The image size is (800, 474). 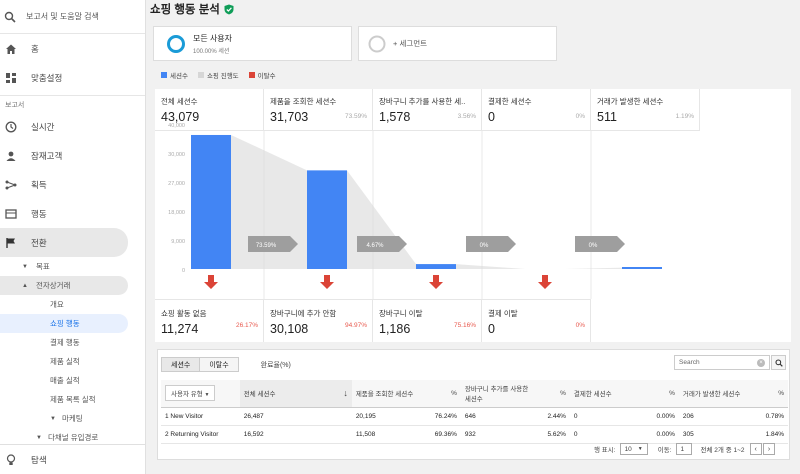 What do you see at coordinates (72, 213) in the screenshot?
I see `sidebar-item-behavior: 행동` at bounding box center [72, 213].